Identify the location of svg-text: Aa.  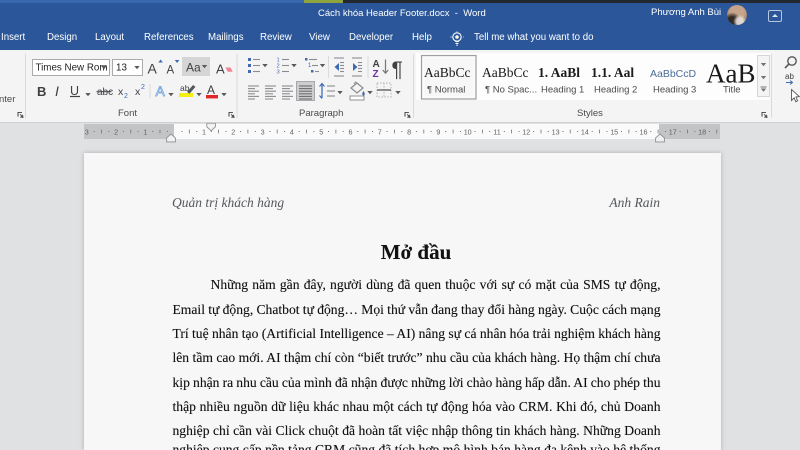
(193, 68).